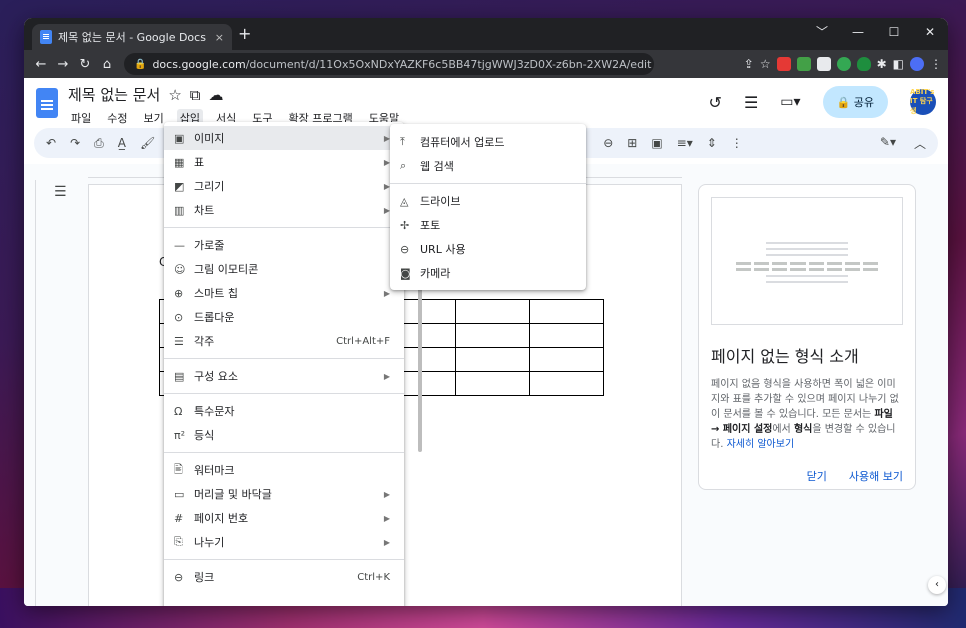 The image size is (966, 628). I want to click on share-label: 공유, so click(863, 102).